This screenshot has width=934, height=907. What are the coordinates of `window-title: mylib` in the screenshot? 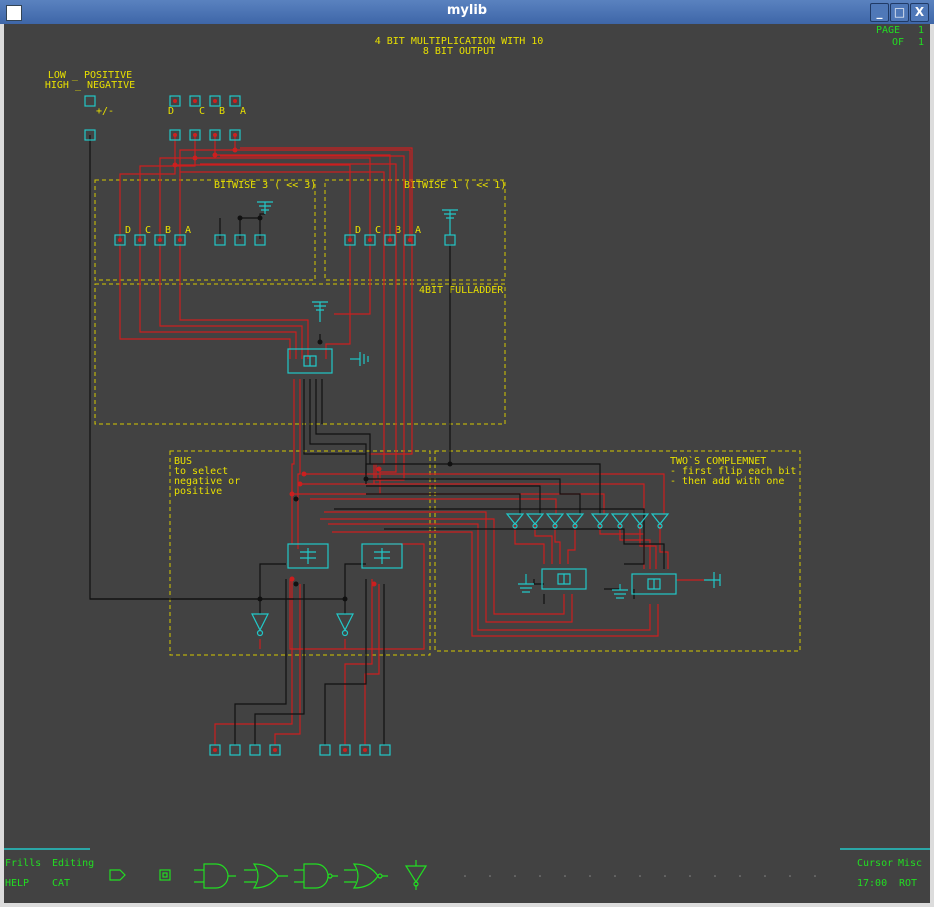 It's located at (467, 10).